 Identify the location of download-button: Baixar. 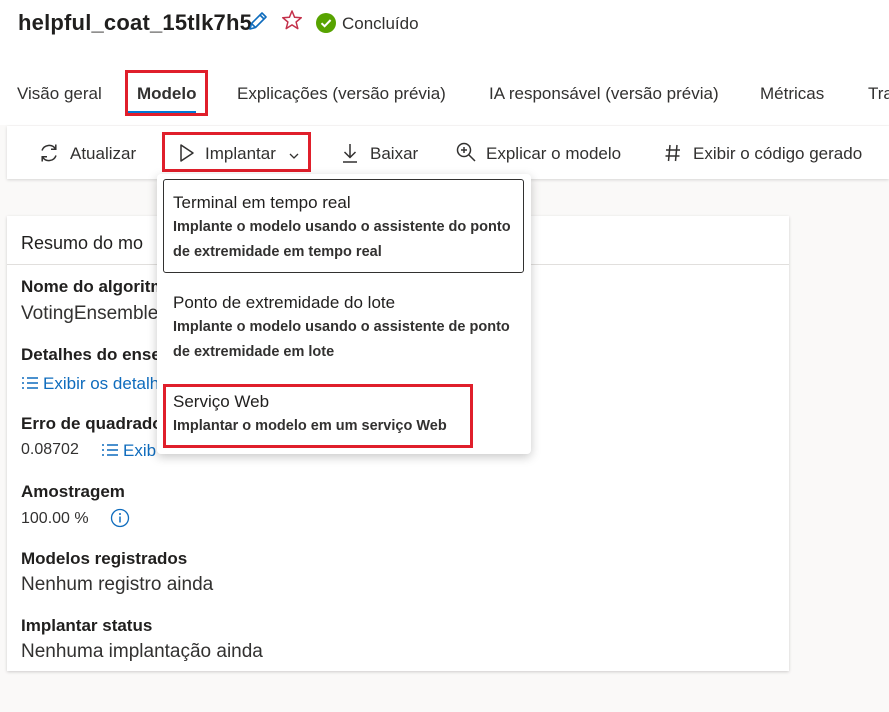
(394, 154).